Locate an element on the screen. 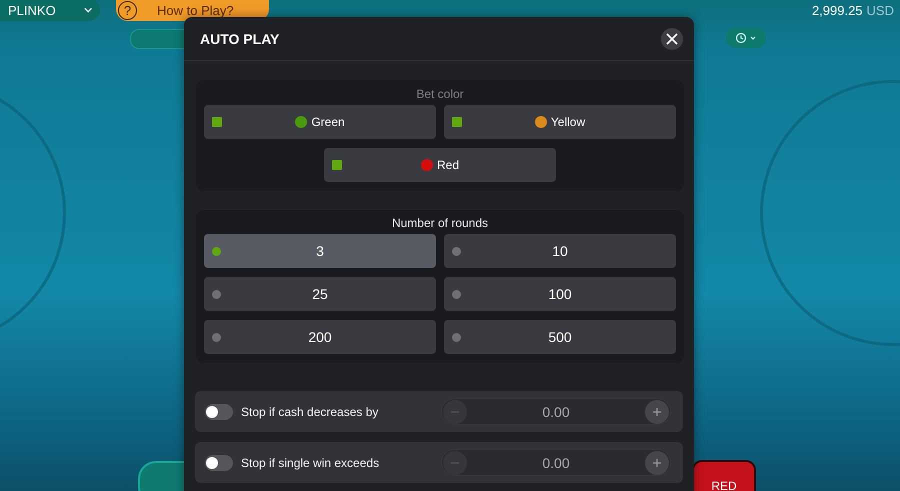 The height and width of the screenshot is (491, 900). option-label: Yellow is located at coordinates (568, 122).